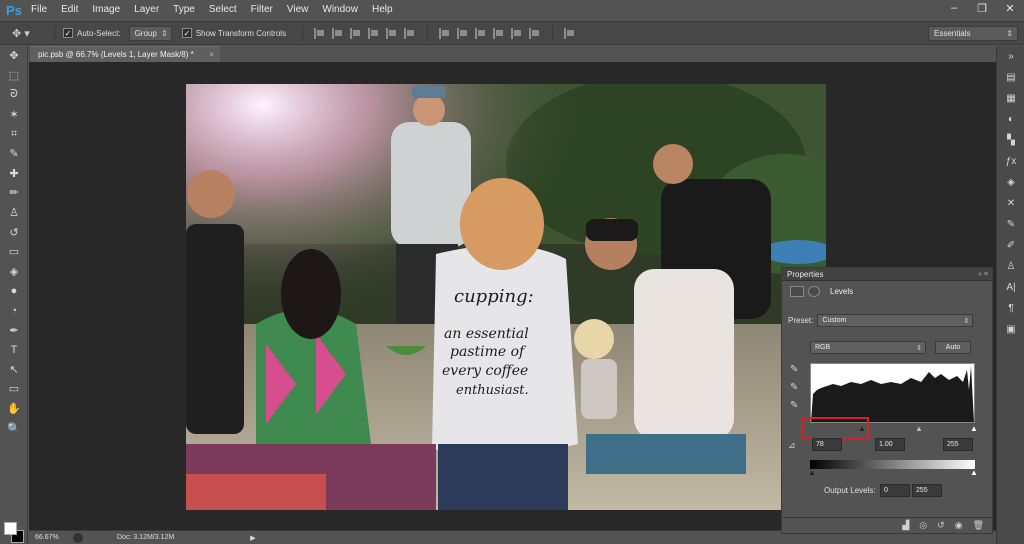 The height and width of the screenshot is (544, 1024). What do you see at coordinates (14, 272) in the screenshot?
I see `paint-bucket-tool-icon: ◈` at bounding box center [14, 272].